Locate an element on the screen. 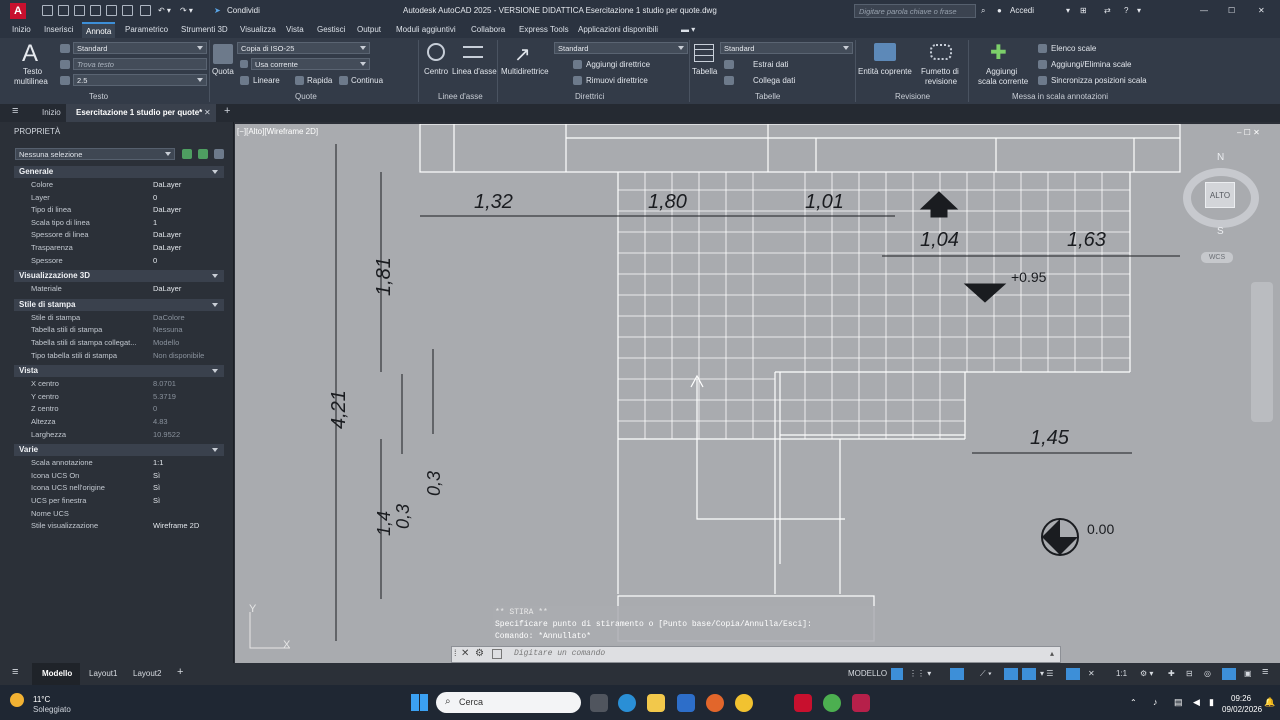 The image size is (1280, 720). viewport-label: [−][Alto][Wireframe 2D] is located at coordinates (277, 131).